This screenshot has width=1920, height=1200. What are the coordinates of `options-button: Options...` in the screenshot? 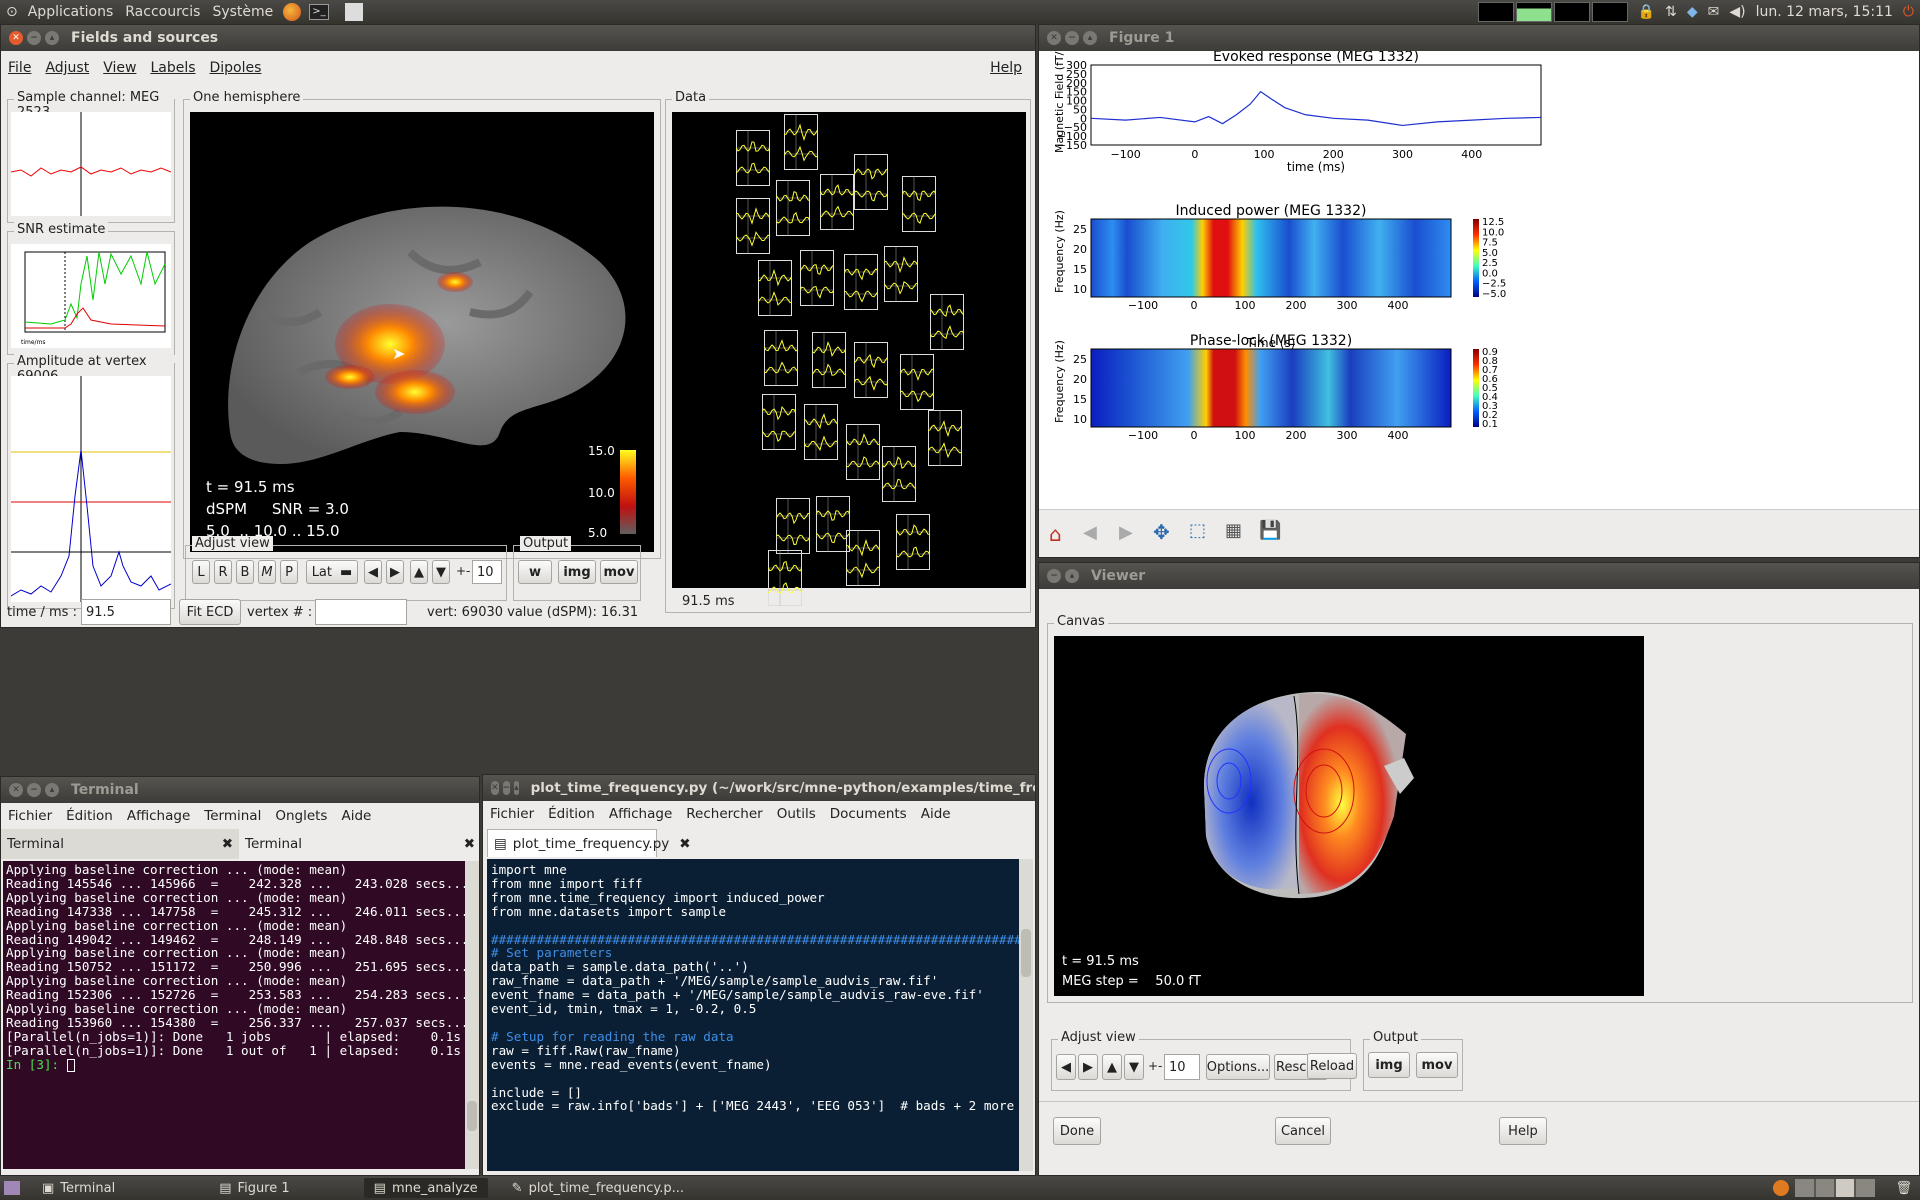 It's located at (1238, 1067).